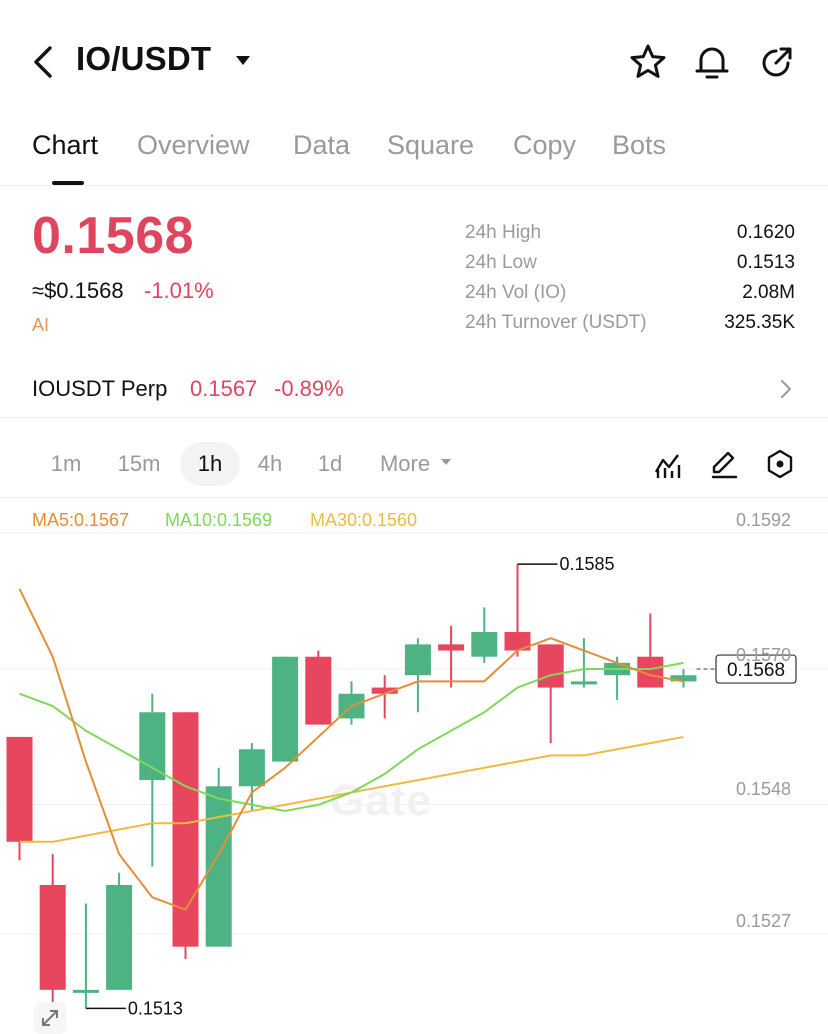 The image size is (828, 1034). What do you see at coordinates (776, 62) in the screenshot?
I see `share-icon` at bounding box center [776, 62].